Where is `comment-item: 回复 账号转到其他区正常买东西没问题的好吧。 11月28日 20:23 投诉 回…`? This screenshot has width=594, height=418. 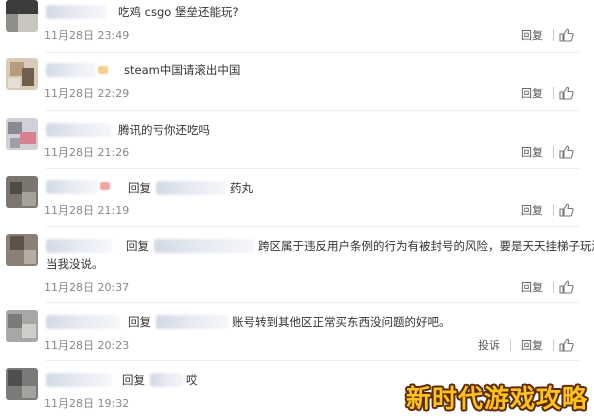
comment-item: 回复 账号转到其他区正常买东西没问题的好吧。 11月28日 20:23 投诉 回… is located at coordinates (297, 338).